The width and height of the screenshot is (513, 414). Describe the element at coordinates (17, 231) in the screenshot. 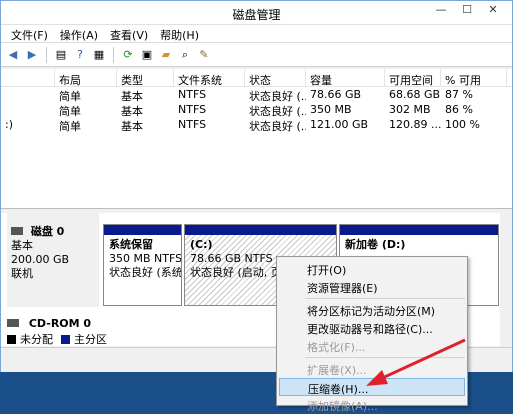

I see `disk-icon` at that location.